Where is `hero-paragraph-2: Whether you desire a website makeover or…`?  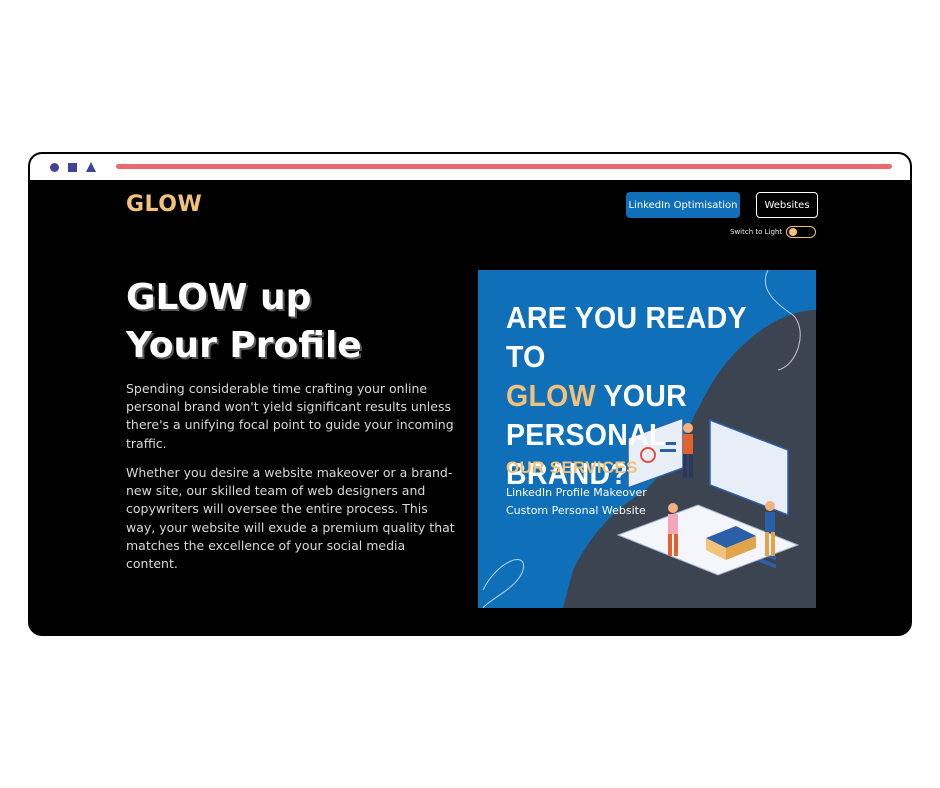
hero-paragraph-2: Whether you desire a website makeover or… is located at coordinates (290, 518).